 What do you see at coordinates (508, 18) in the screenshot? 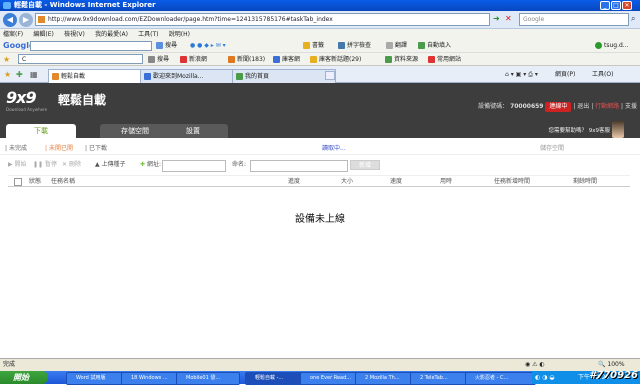
I see `stop-icon: ✕` at bounding box center [508, 18].